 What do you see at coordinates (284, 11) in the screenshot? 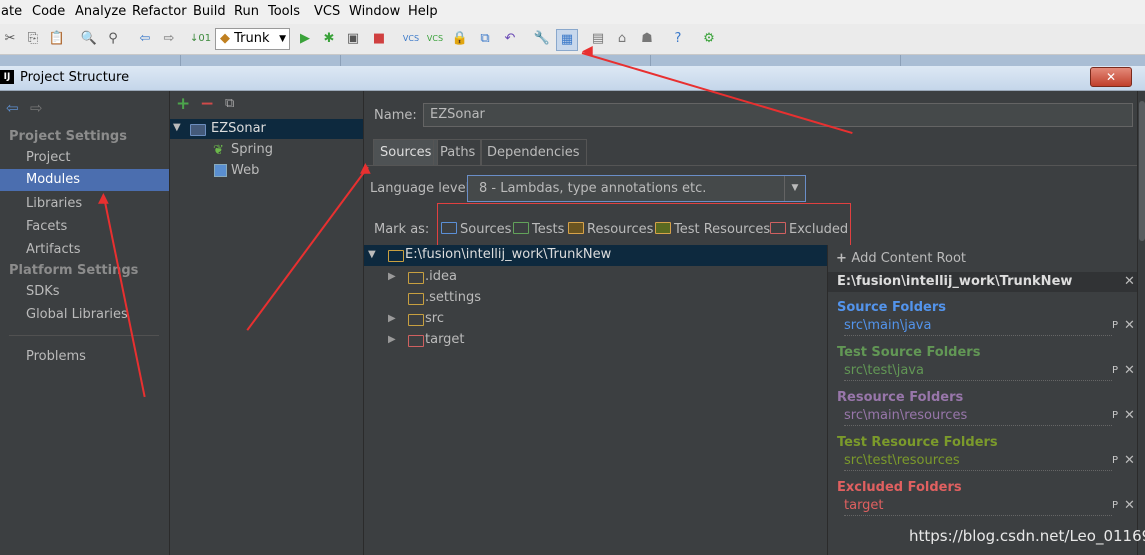
I see `menu-tools: Tools` at bounding box center [284, 11].